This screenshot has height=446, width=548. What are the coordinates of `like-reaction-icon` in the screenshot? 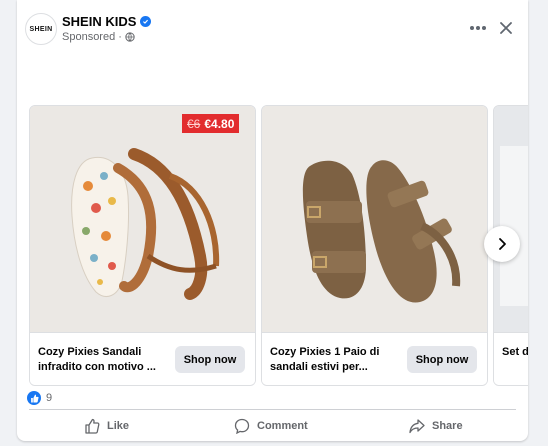 It's located at (34, 398).